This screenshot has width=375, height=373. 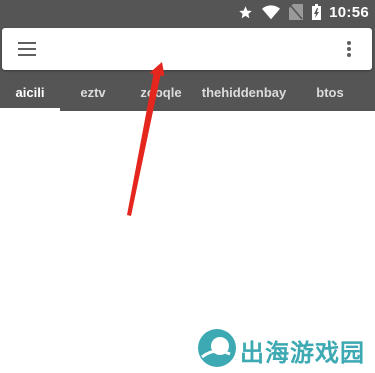 I want to click on source-tabs: aicili eztv zooqle thehiddenbay btos, so click(x=187, y=94).